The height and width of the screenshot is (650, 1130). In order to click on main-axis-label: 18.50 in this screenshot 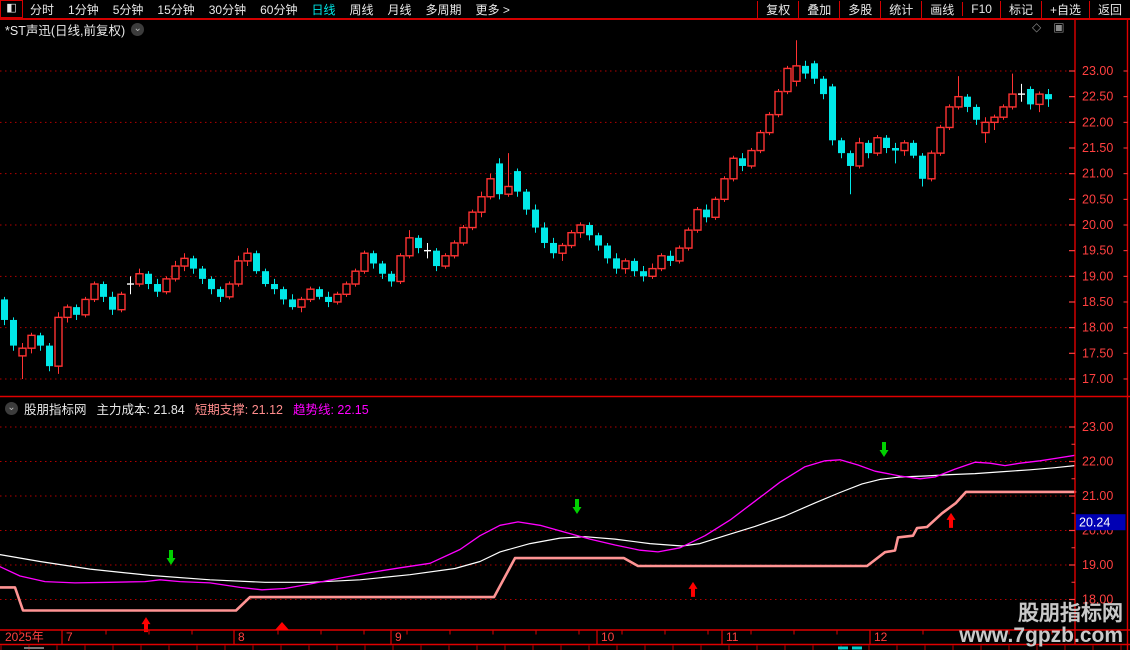, I will do `click(1097, 302)`.